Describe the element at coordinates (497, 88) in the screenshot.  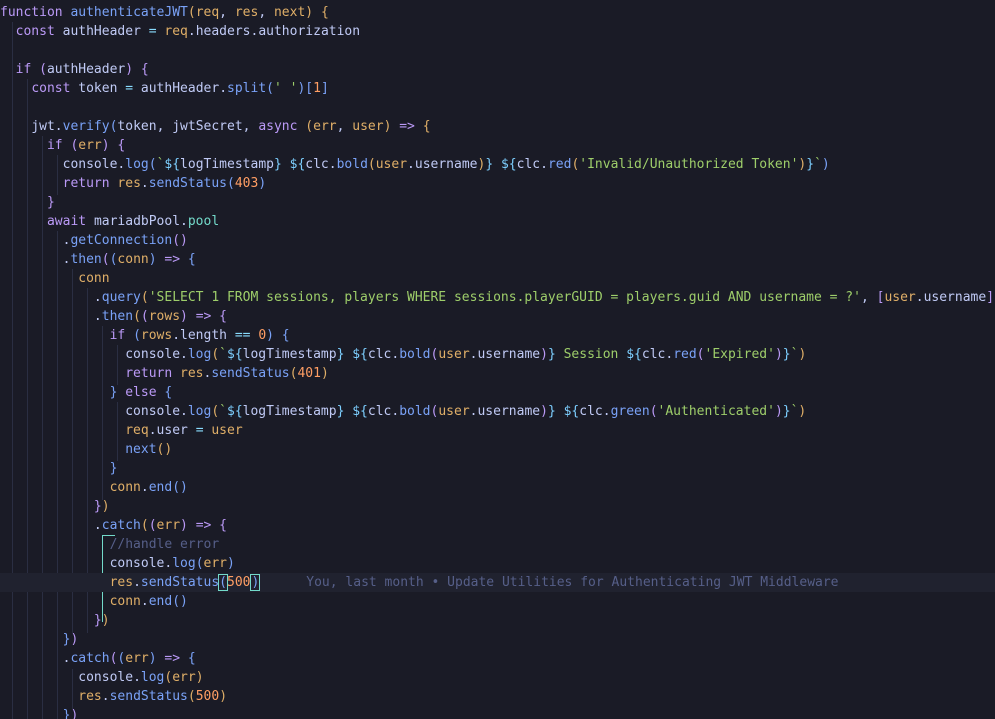
I see `code-line: const token = authHeader.split(' ')[1]` at that location.